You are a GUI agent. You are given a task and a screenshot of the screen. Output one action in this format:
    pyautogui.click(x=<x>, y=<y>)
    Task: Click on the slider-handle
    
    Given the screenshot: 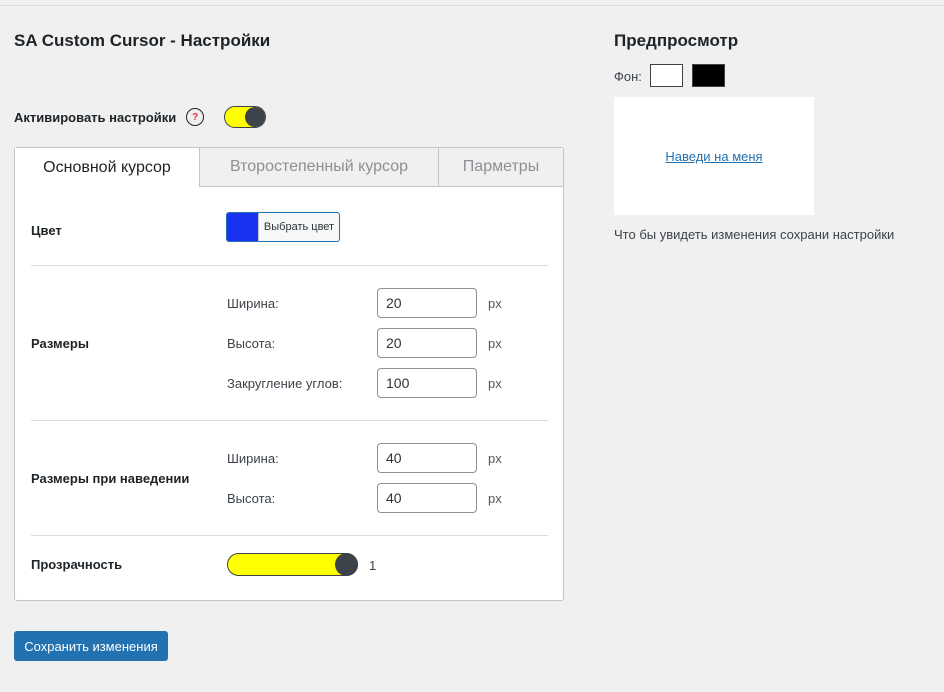 What is the action you would take?
    pyautogui.click(x=346, y=564)
    